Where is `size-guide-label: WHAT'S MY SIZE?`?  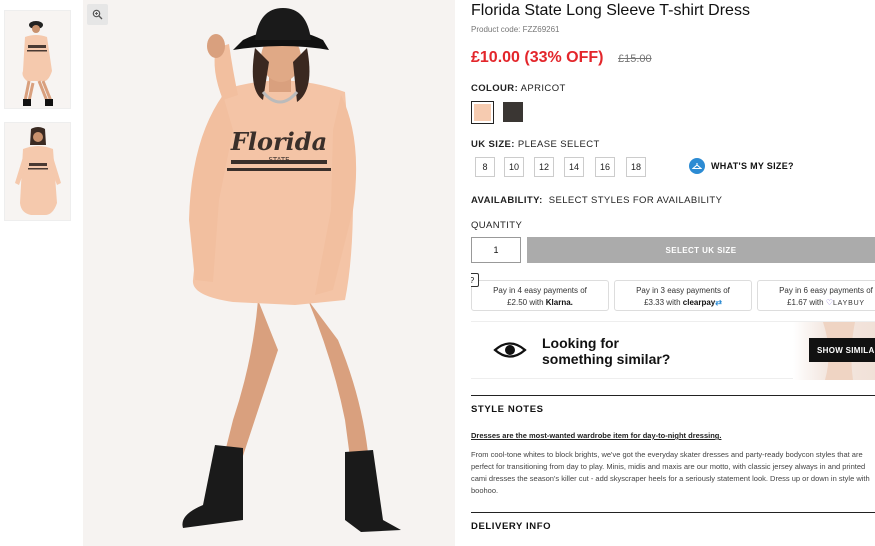 size-guide-label: WHAT'S MY SIZE? is located at coordinates (752, 166).